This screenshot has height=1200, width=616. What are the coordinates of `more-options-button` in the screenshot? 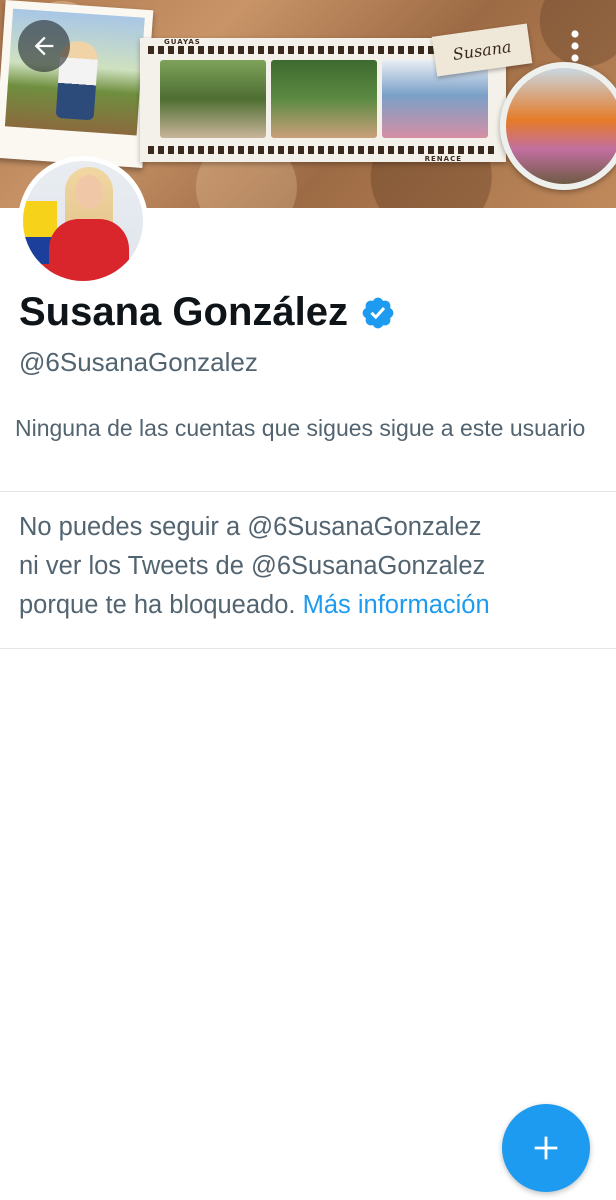 It's located at (575, 46).